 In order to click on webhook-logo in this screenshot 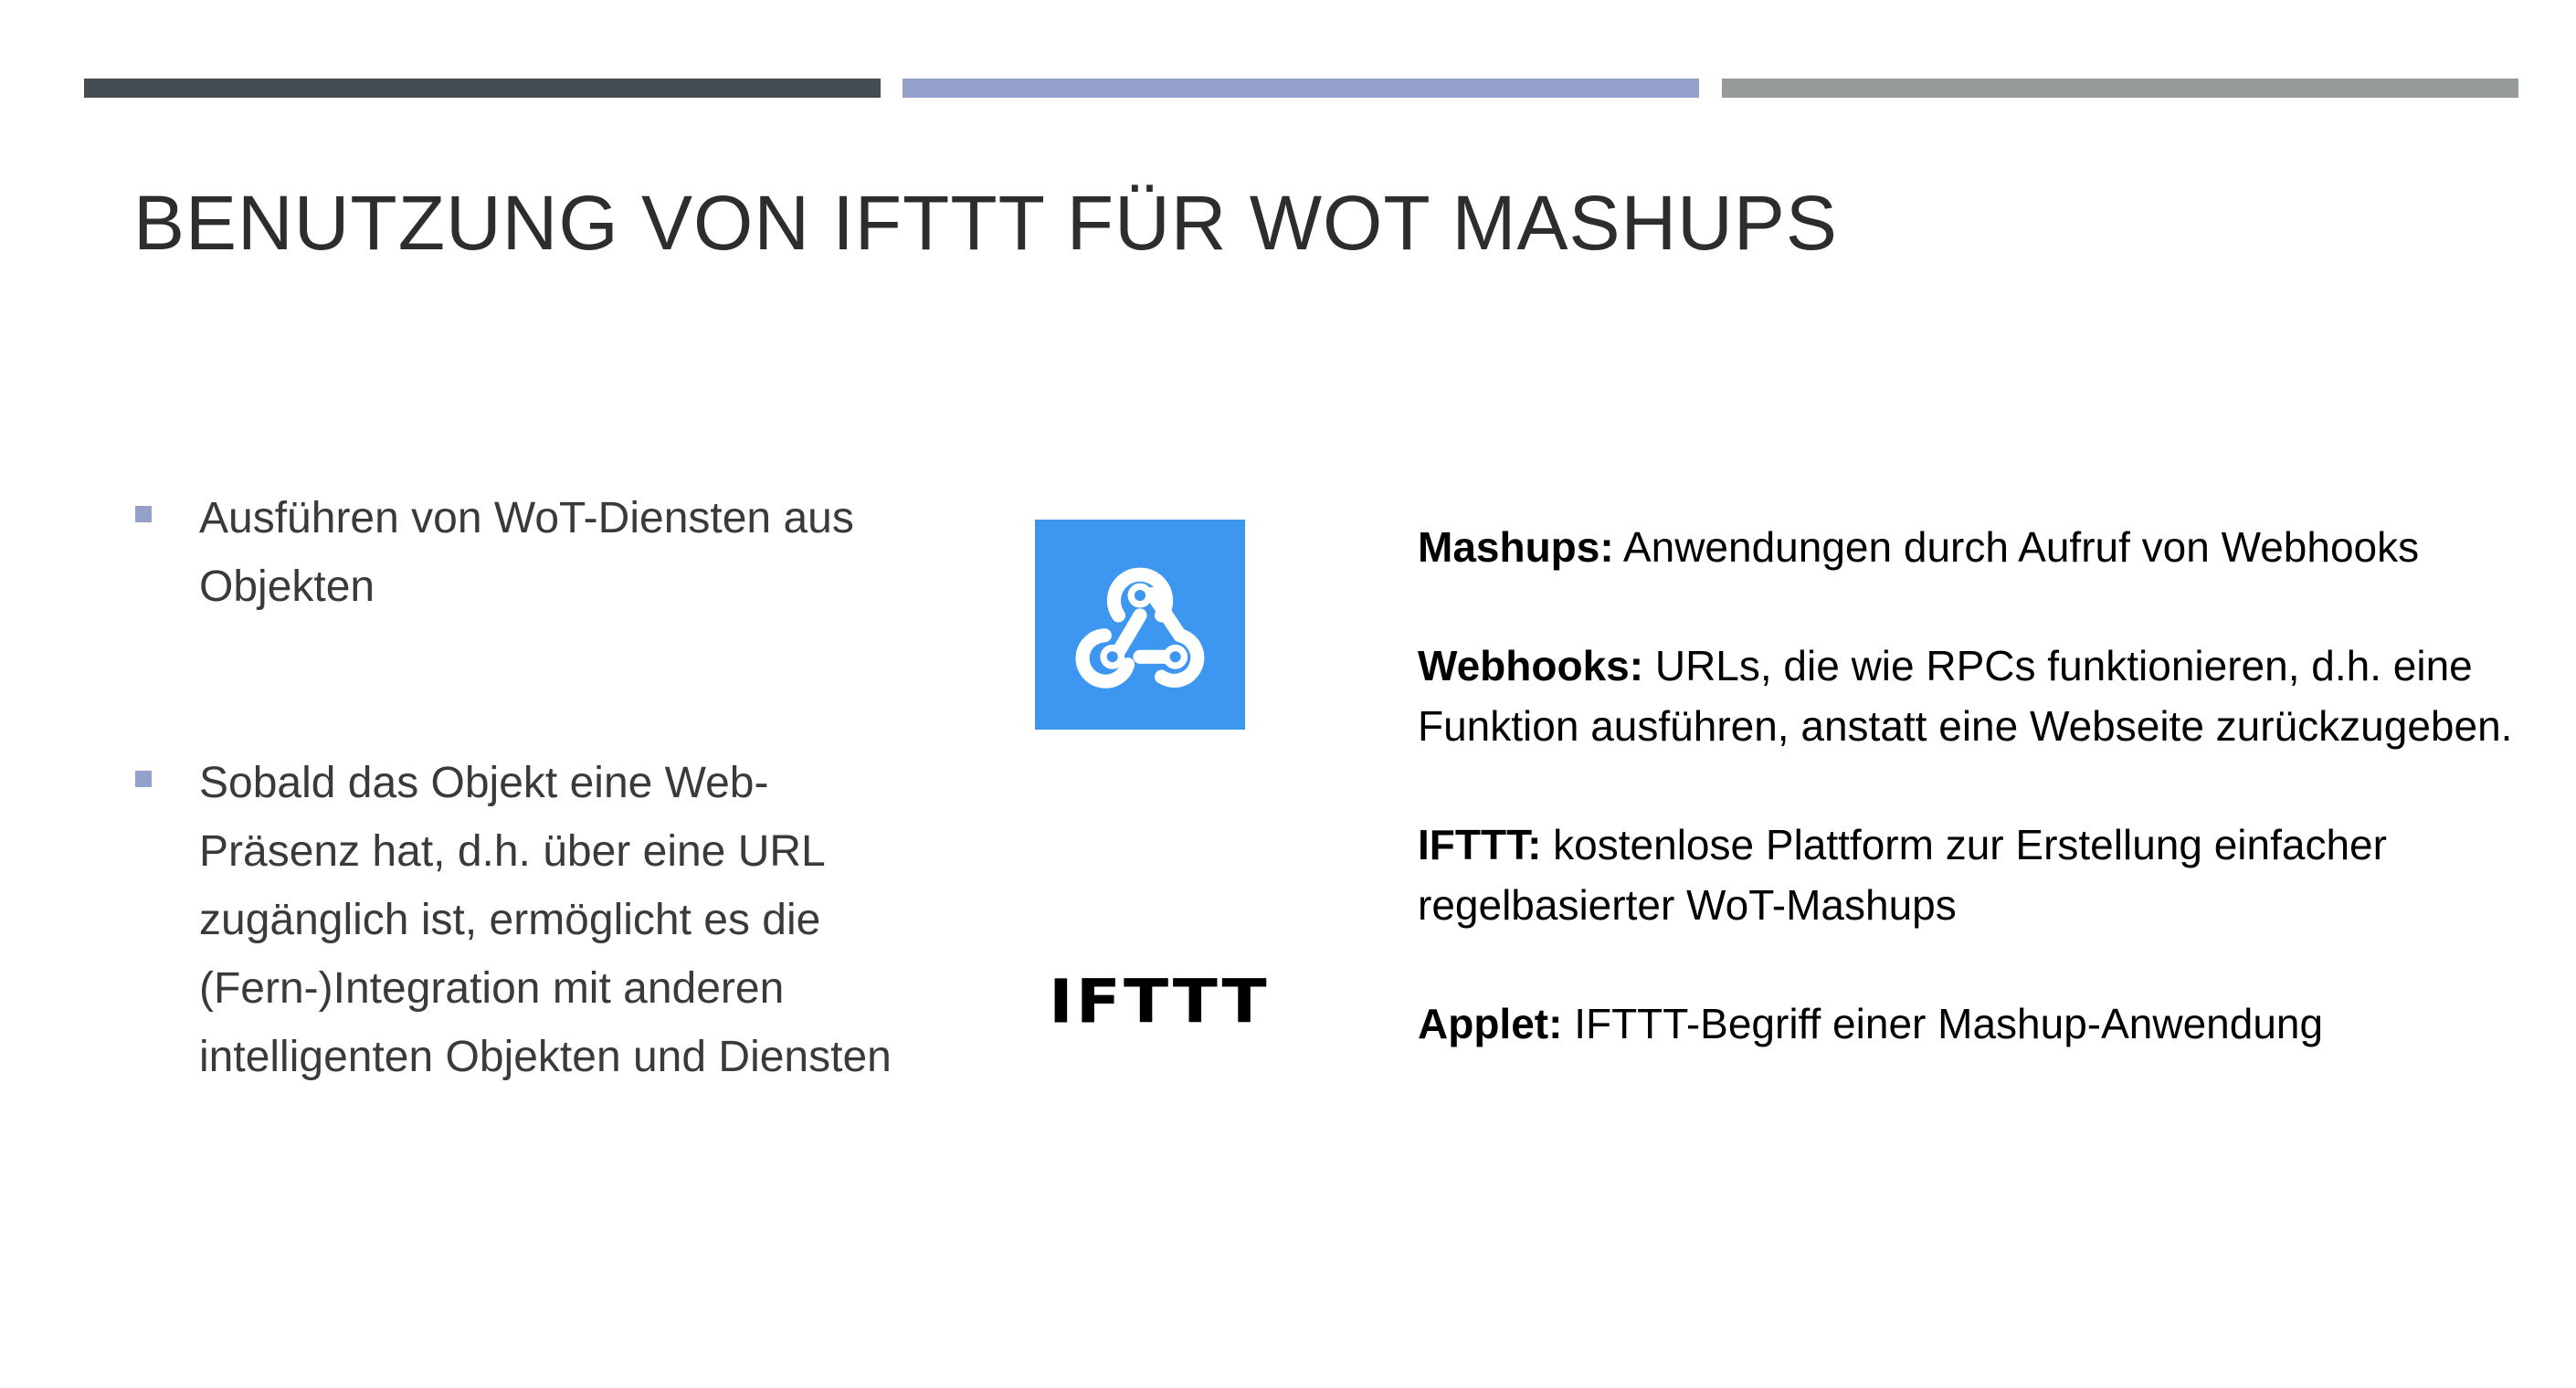, I will do `click(1140, 625)`.